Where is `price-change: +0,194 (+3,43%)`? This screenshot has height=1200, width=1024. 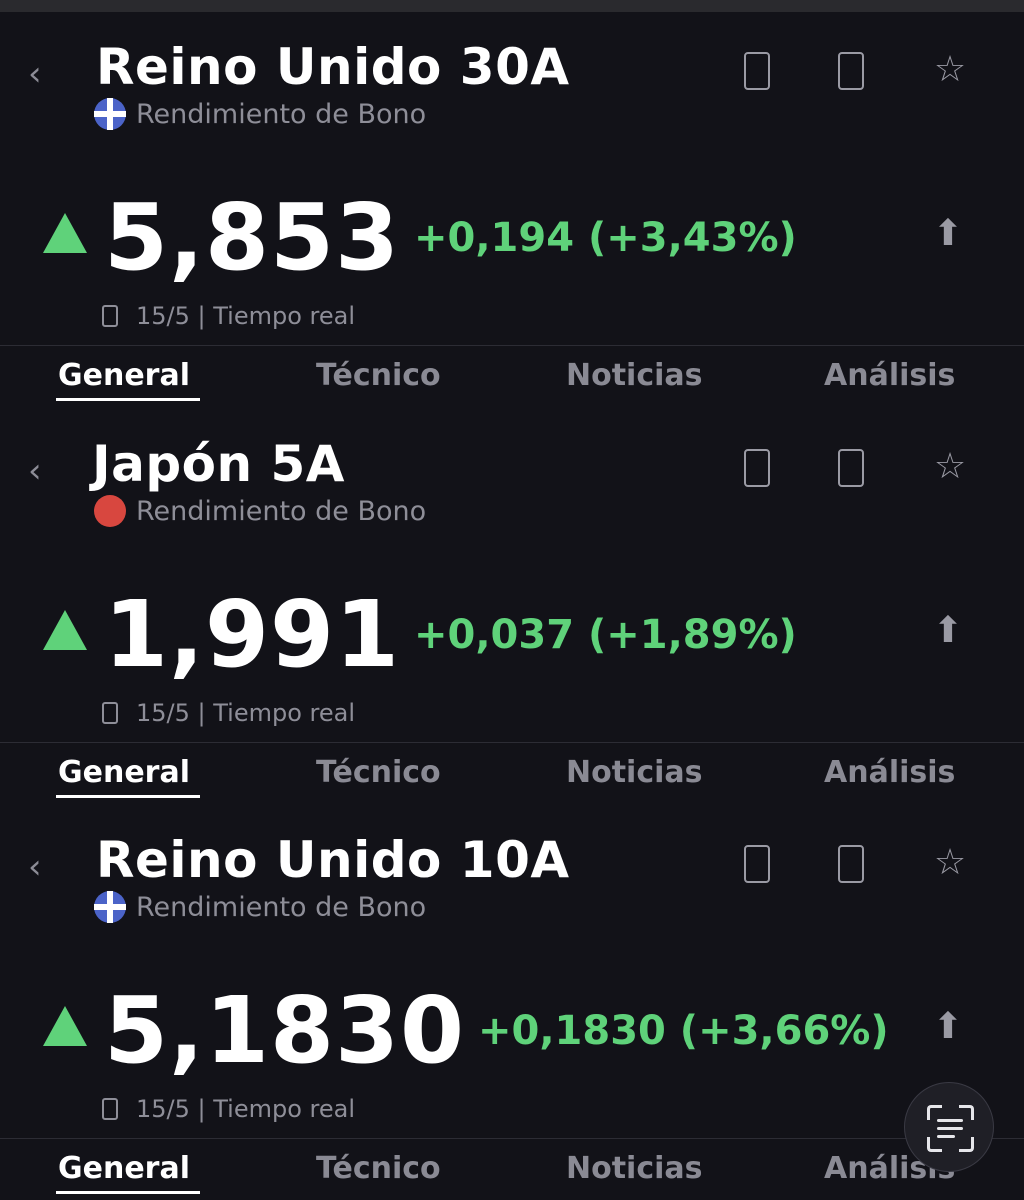 price-change: +0,194 (+3,43%) is located at coordinates (605, 238).